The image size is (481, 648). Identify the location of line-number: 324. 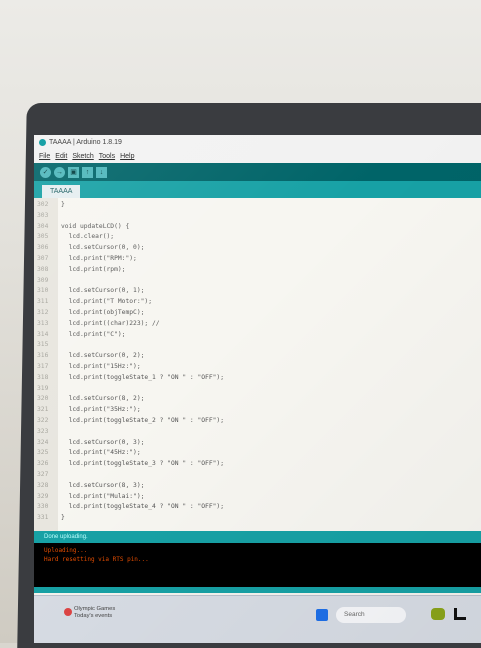
(43, 442).